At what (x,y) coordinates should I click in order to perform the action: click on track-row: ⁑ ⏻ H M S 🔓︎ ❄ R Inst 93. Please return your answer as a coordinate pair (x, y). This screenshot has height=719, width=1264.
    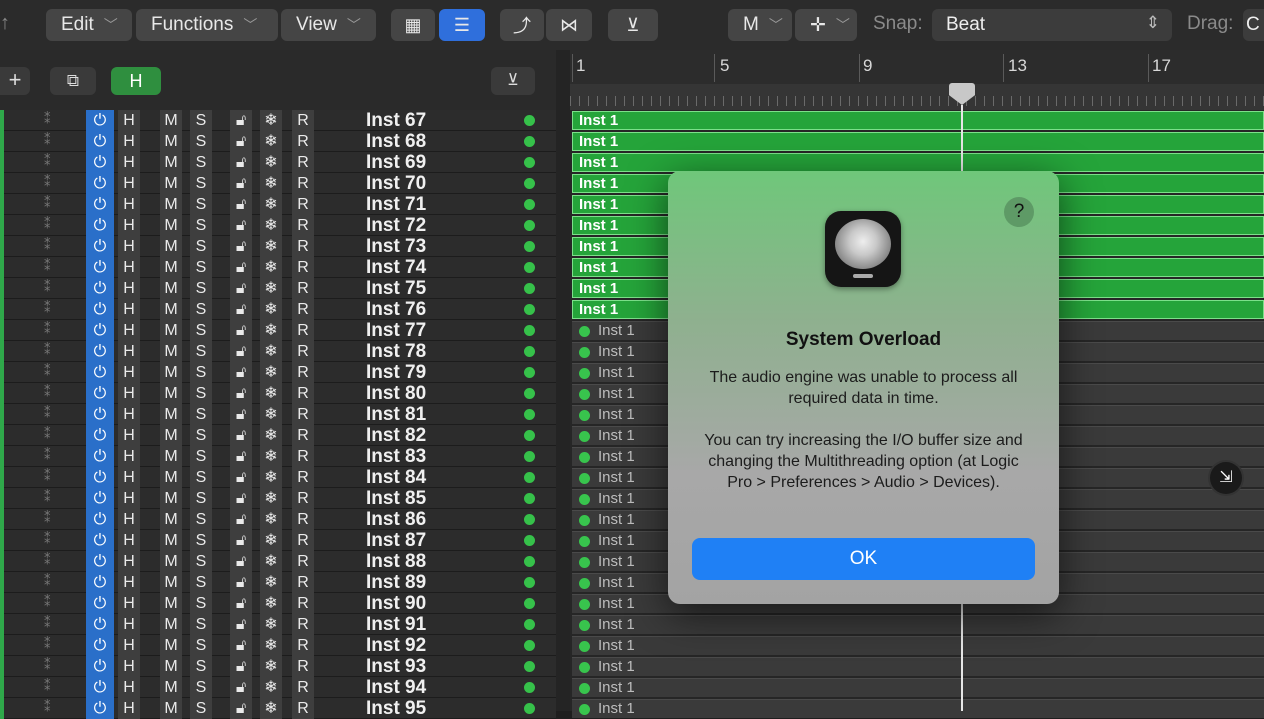
    Looking at the image, I should click on (278, 666).